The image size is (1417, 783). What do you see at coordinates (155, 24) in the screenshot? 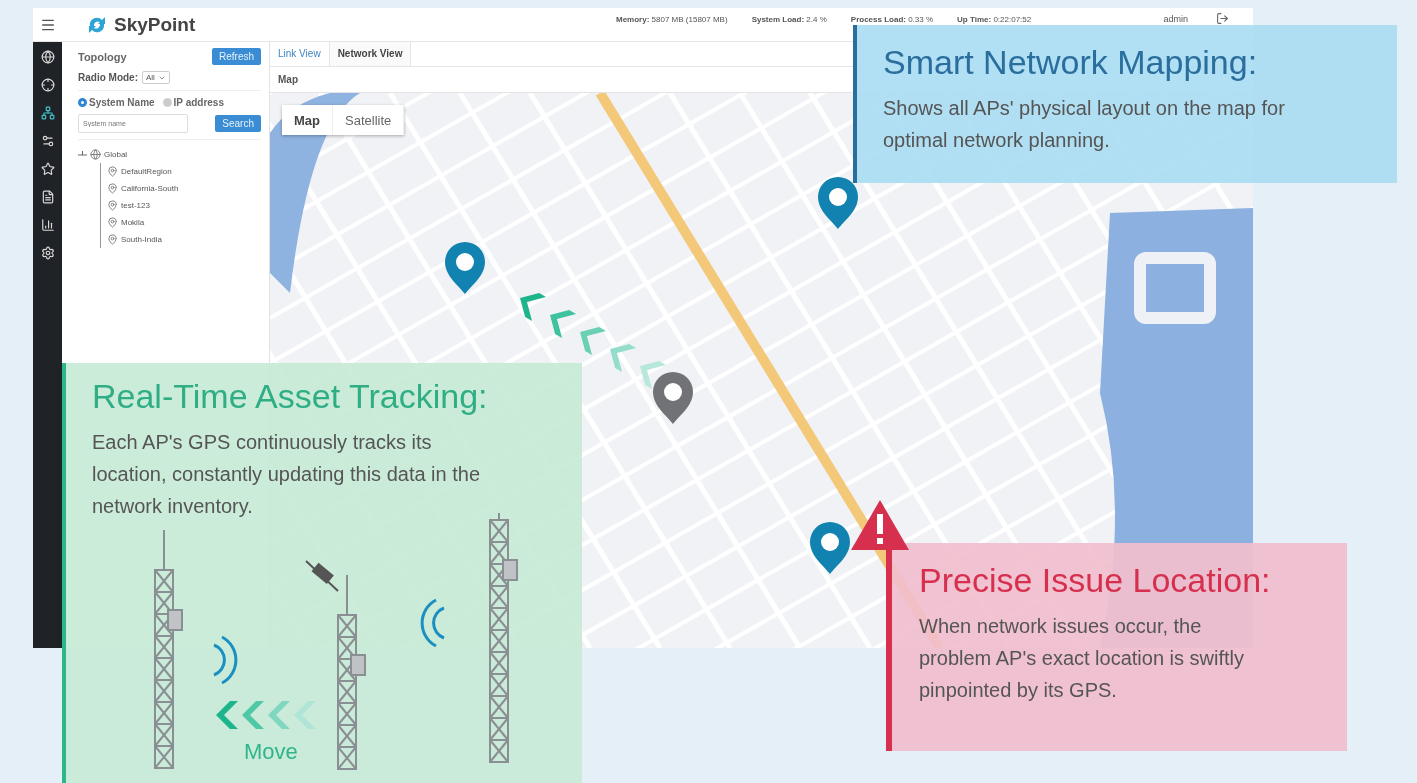
I see `brand-name: SkyPoint` at bounding box center [155, 24].